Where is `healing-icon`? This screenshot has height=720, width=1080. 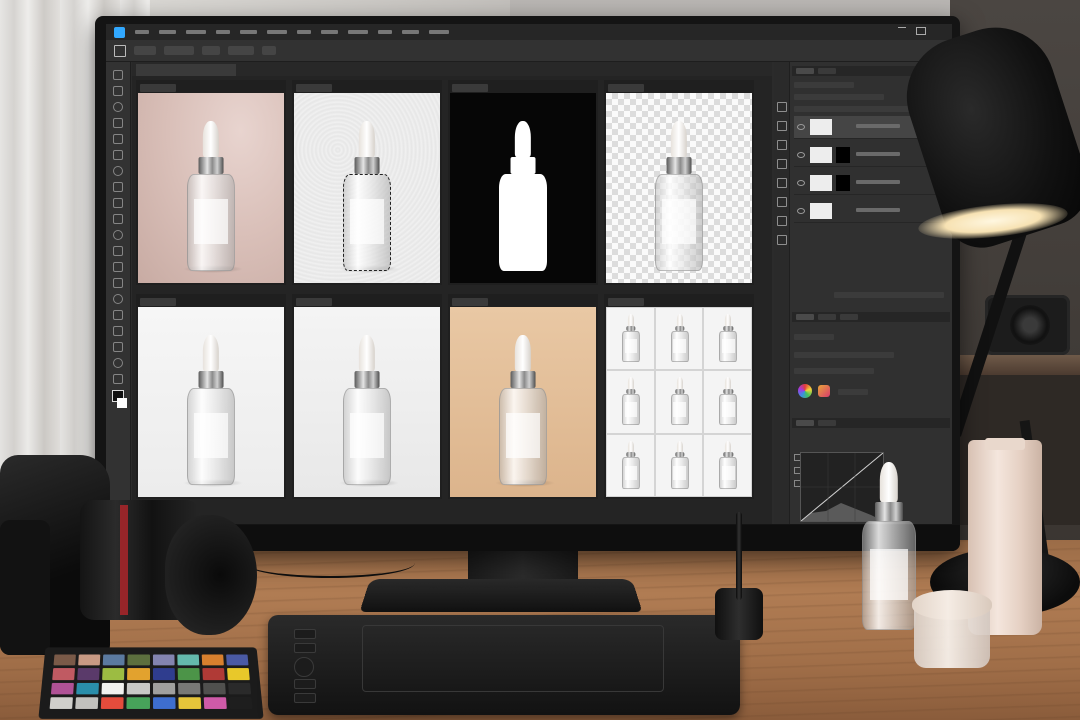
healing-icon is located at coordinates (118, 171).